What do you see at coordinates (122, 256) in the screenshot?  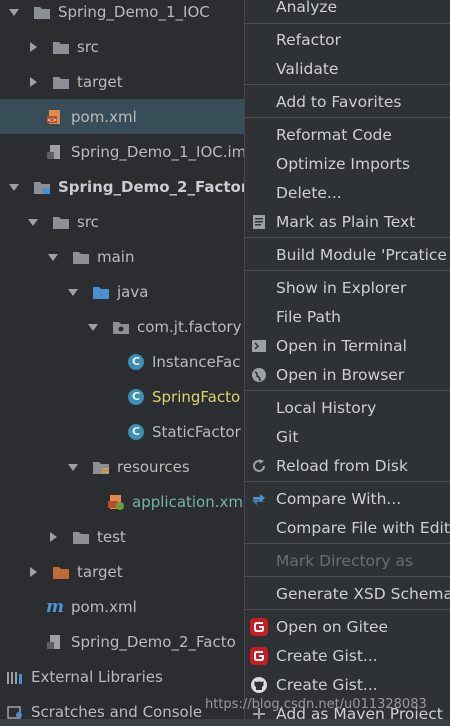 I see `tree-item-main: main` at bounding box center [122, 256].